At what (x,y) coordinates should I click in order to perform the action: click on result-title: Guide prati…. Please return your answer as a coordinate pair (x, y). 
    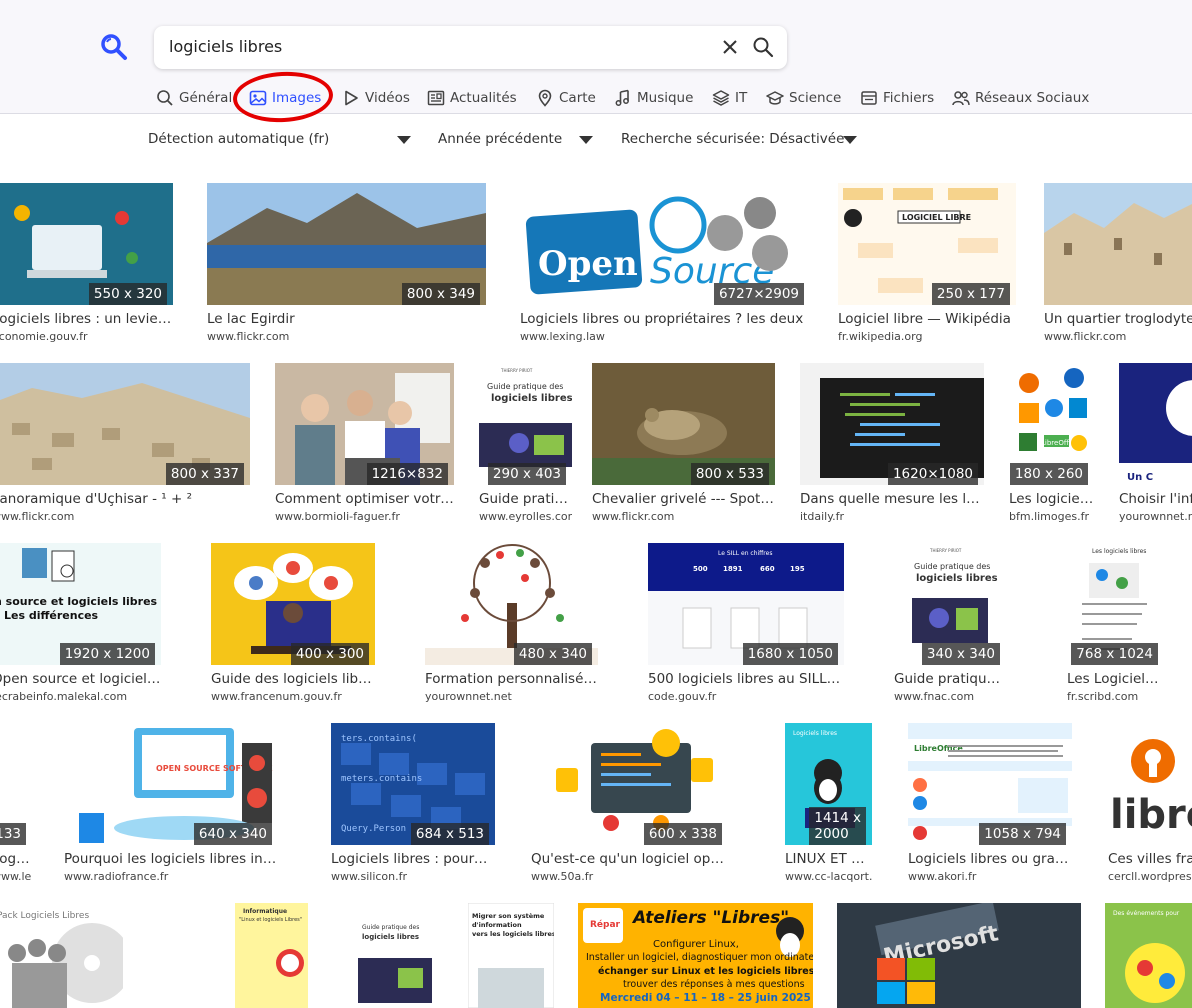
    Looking at the image, I should click on (525, 499).